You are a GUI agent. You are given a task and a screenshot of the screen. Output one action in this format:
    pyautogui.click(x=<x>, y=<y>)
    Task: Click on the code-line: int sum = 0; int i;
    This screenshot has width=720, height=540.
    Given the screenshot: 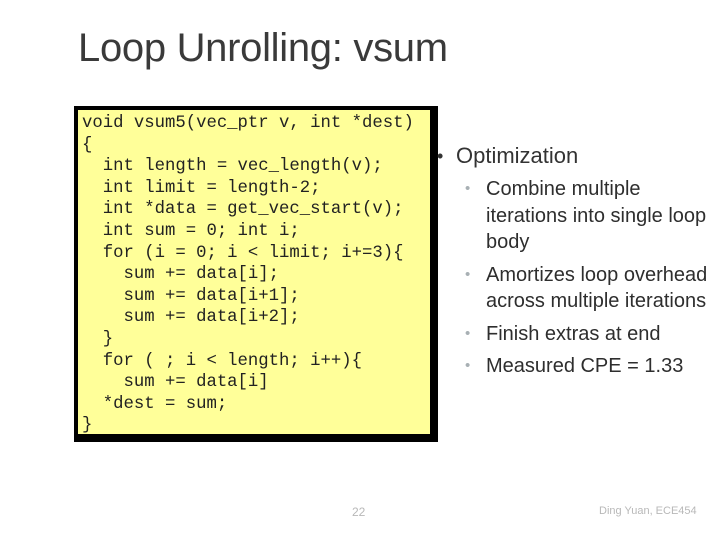 What is the action you would take?
    pyautogui.click(x=191, y=231)
    